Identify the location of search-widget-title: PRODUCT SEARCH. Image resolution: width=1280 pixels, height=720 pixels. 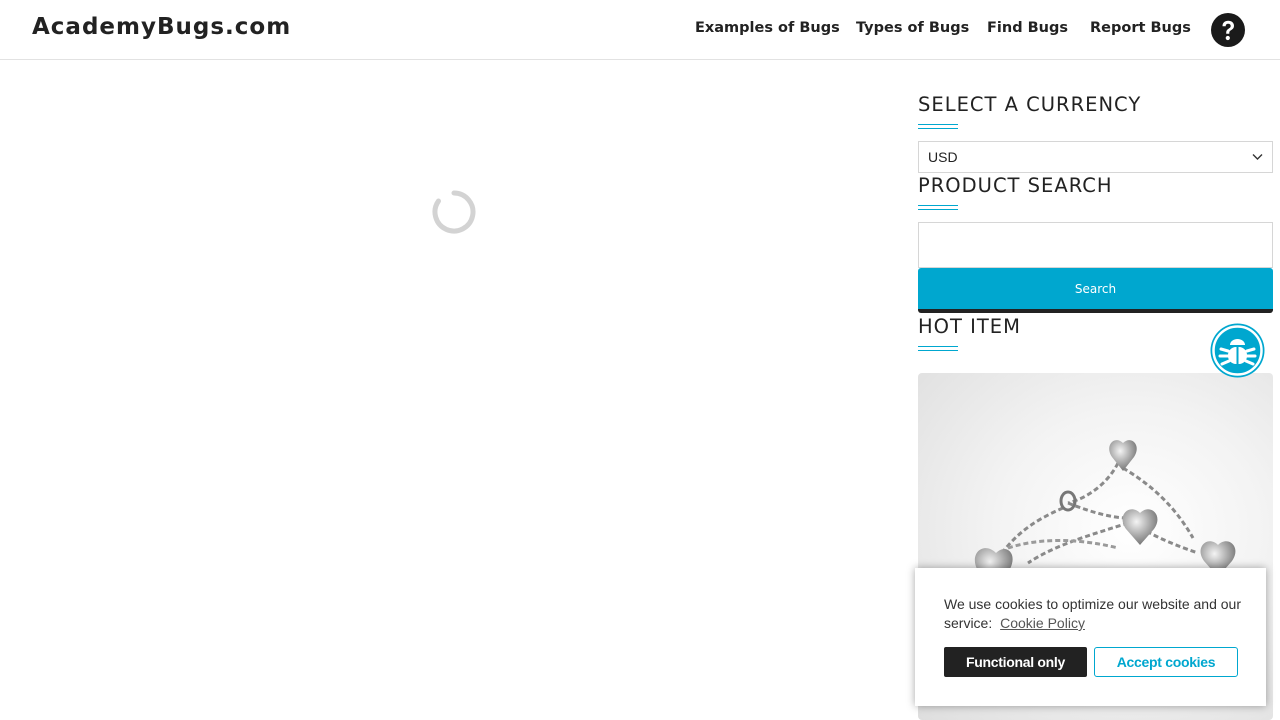
(1015, 185).